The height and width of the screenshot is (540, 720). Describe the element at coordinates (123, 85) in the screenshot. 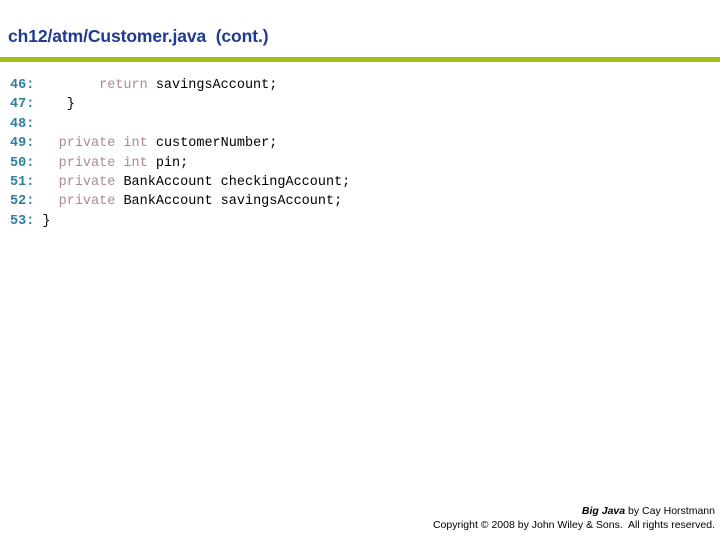

I see `code-token-keyword: return` at that location.